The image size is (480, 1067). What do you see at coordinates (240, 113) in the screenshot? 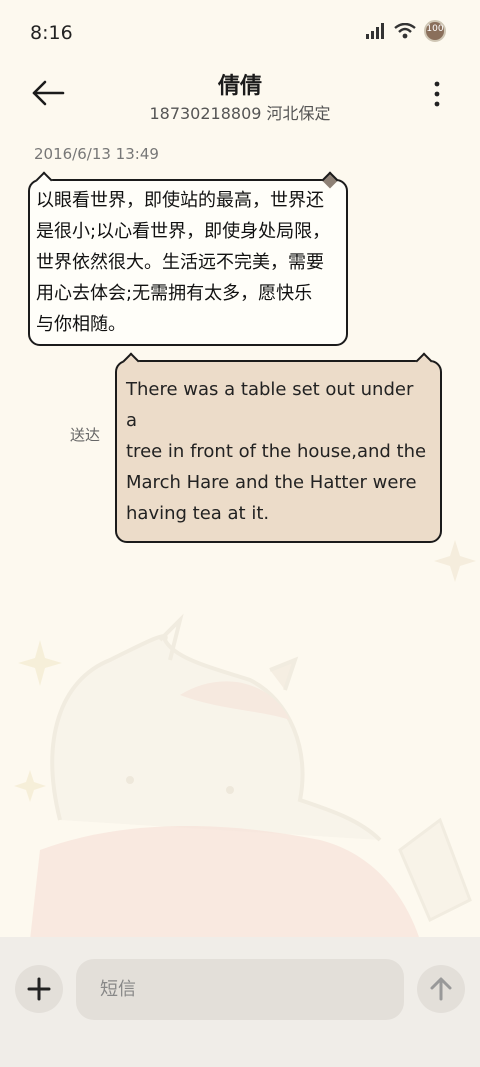
I see `contact-detail: 18730218809 河北保定` at bounding box center [240, 113].